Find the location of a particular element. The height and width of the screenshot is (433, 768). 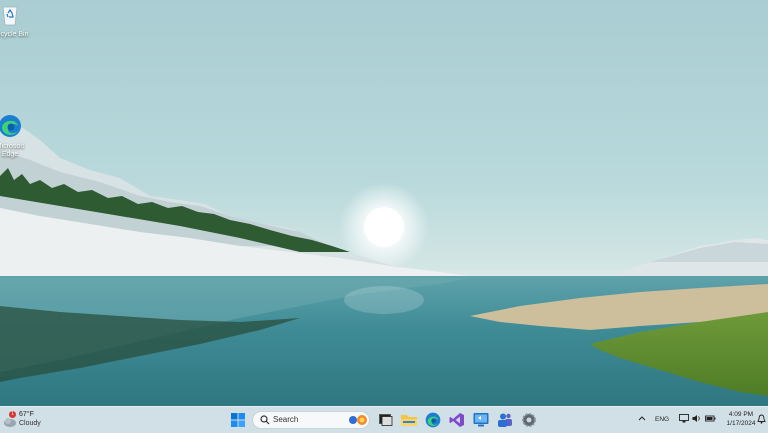

notification-badge: 1 is located at coordinates (12, 414).